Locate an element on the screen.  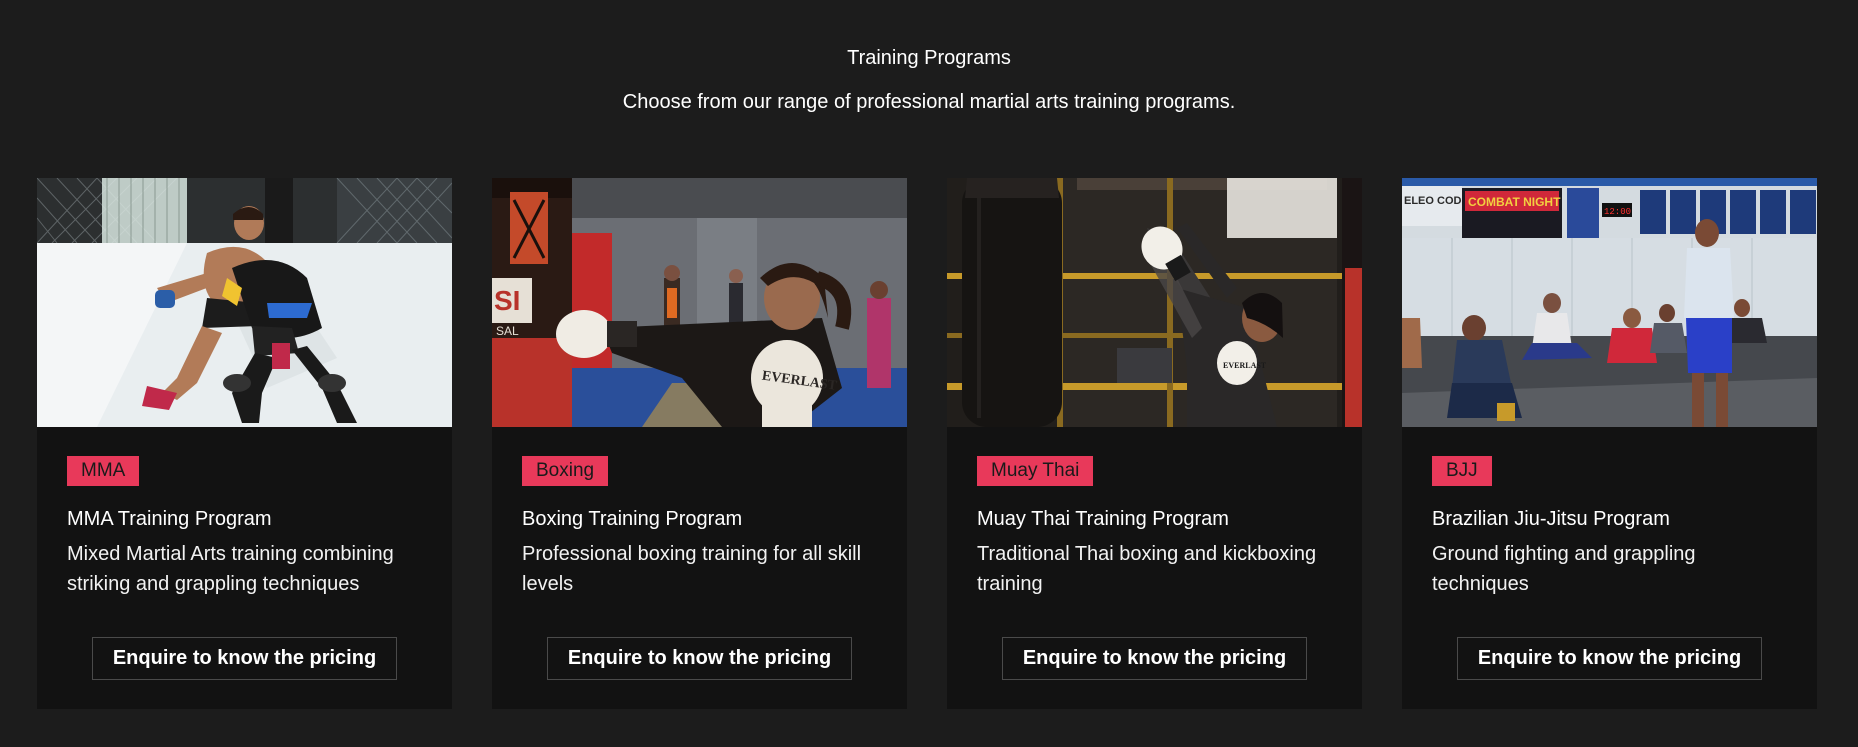
bjj-photo-illustration: ELEO CODE COMBAT NIGHT 12:00 is located at coordinates (1609, 302).